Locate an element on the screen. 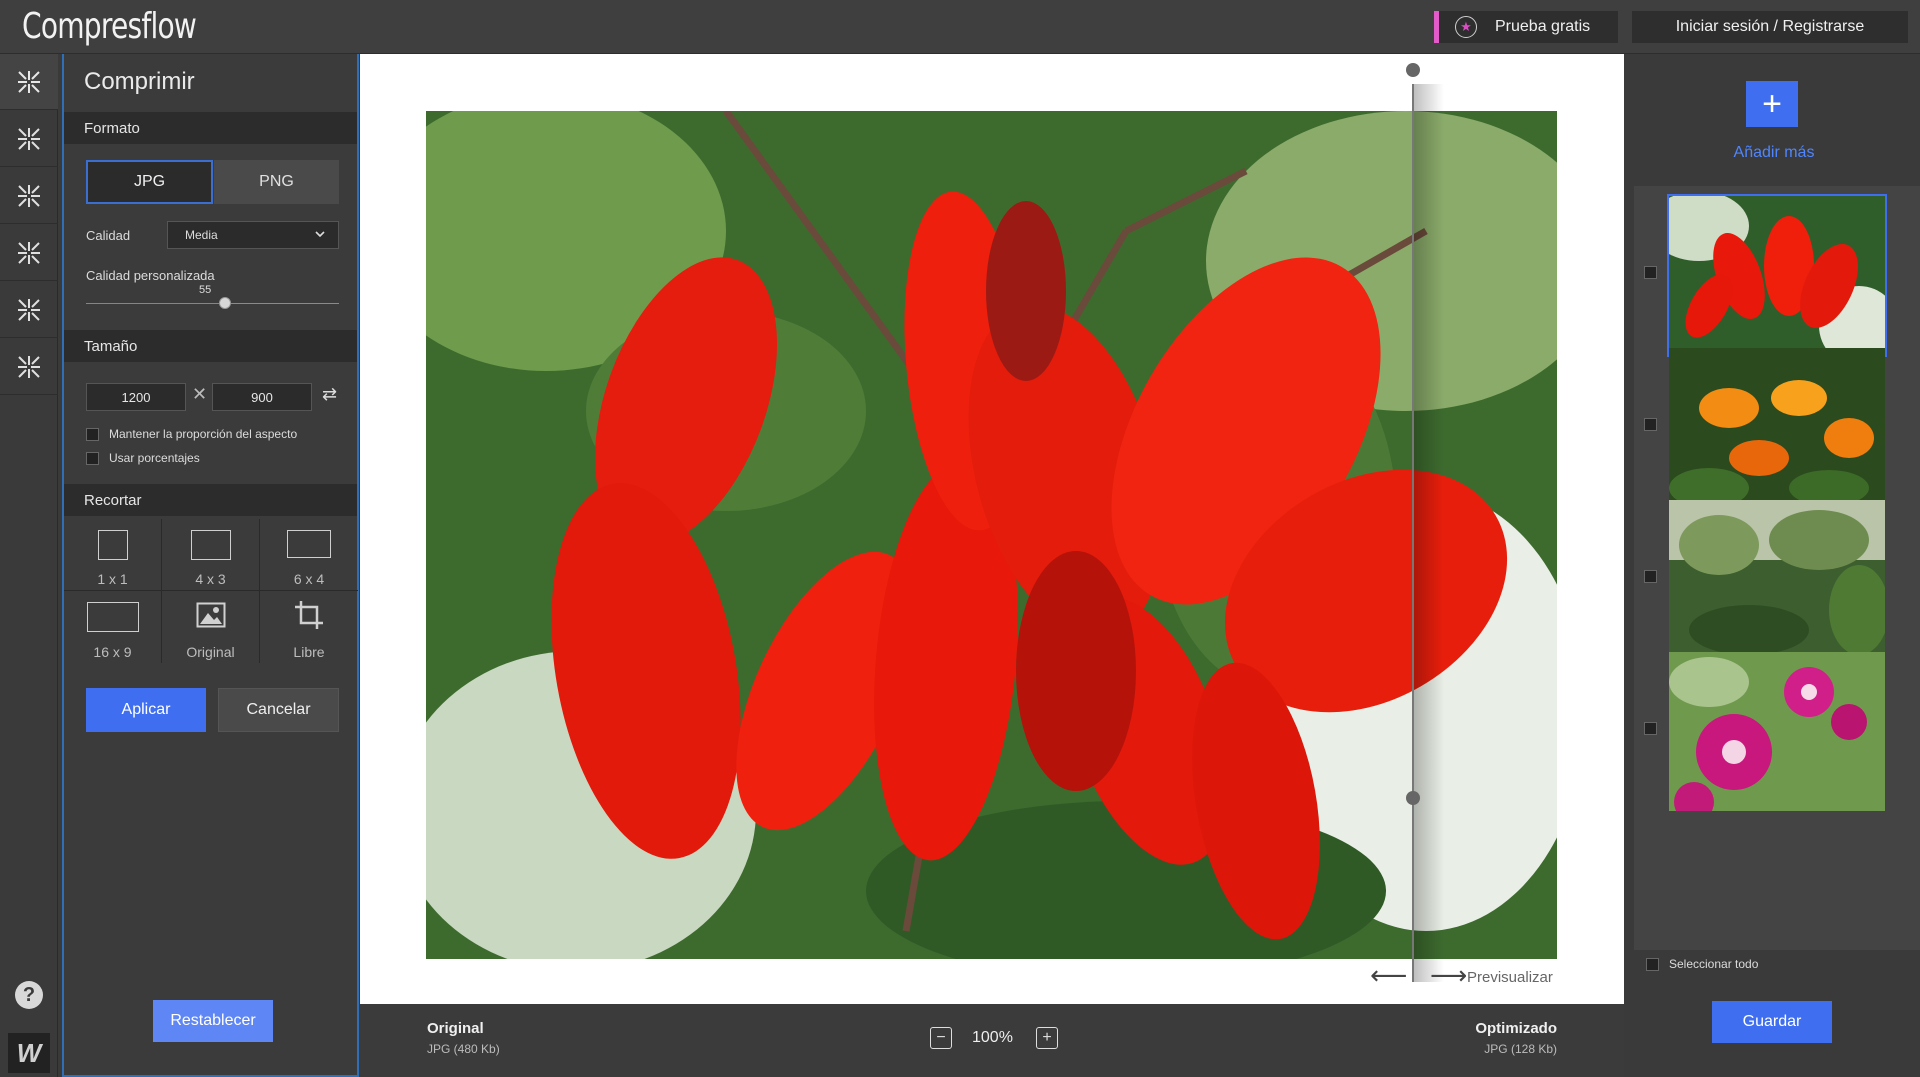  use-percent-option: Usar porcentajes is located at coordinates (143, 458).